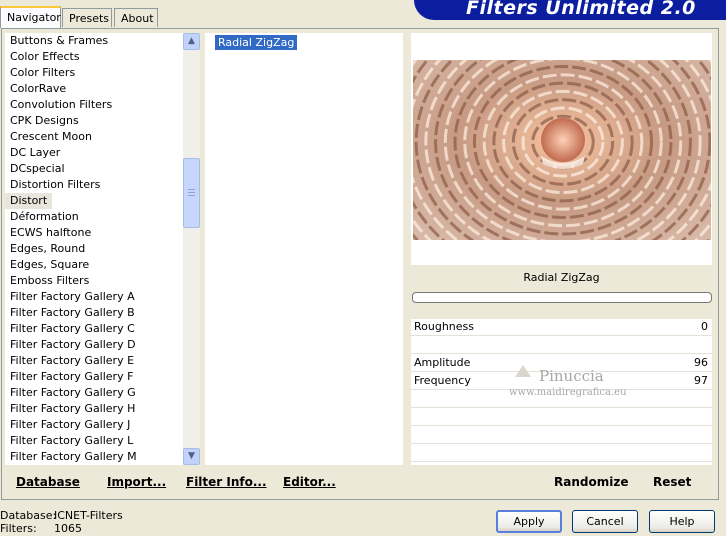 This screenshot has height=536, width=726. Describe the element at coordinates (94, 153) in the screenshot. I see `category-item: DC Layer` at that location.